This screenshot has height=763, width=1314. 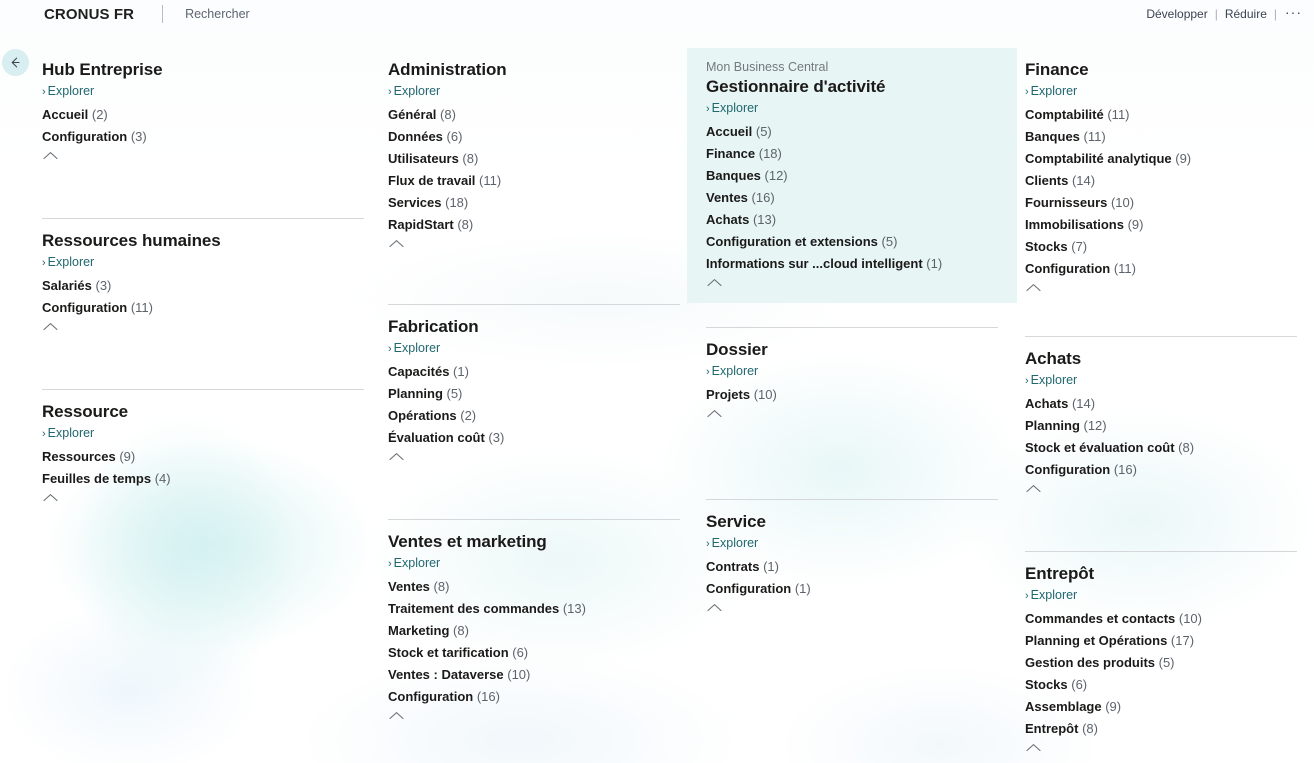 I want to click on explore-link-achats: › Explorer, so click(x=1161, y=380).